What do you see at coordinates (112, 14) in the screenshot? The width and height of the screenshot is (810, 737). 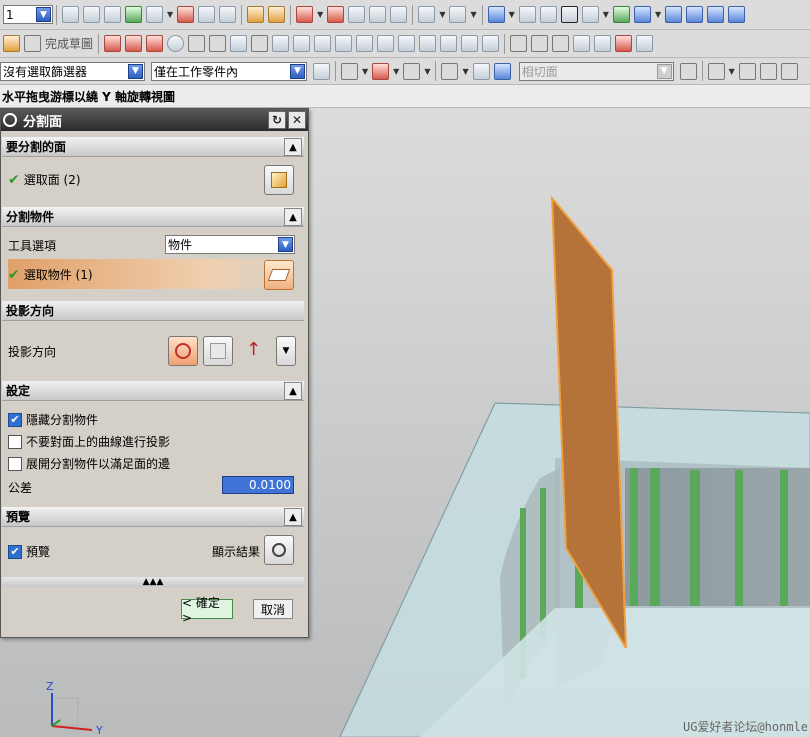 I see `layer-copy-icon` at bounding box center [112, 14].